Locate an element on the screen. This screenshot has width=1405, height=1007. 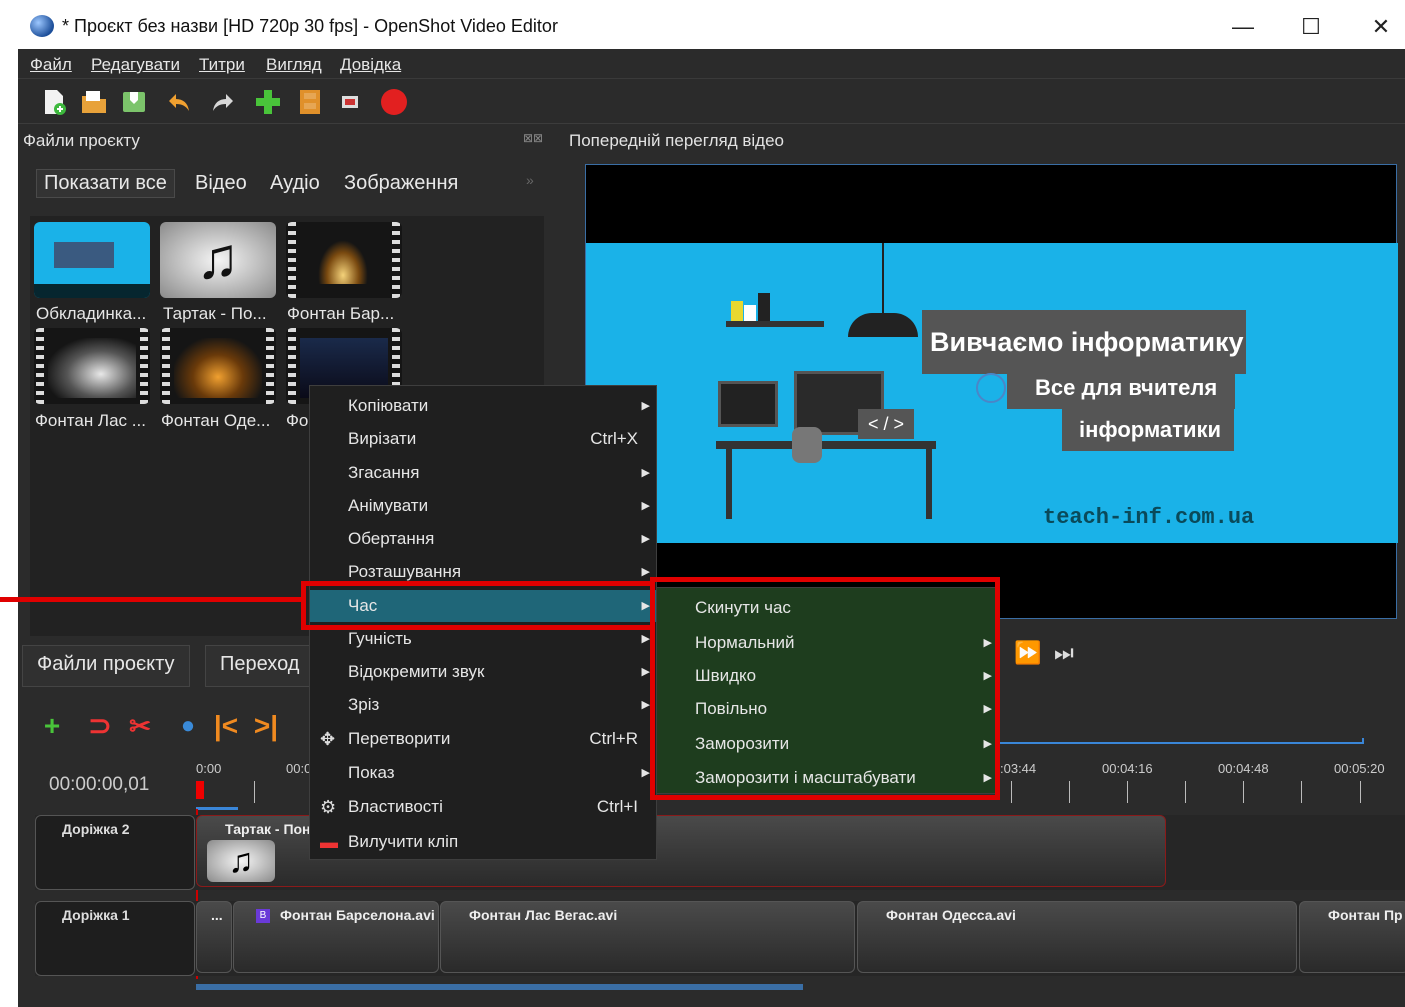
tab-video: Відео is located at coordinates (221, 183).